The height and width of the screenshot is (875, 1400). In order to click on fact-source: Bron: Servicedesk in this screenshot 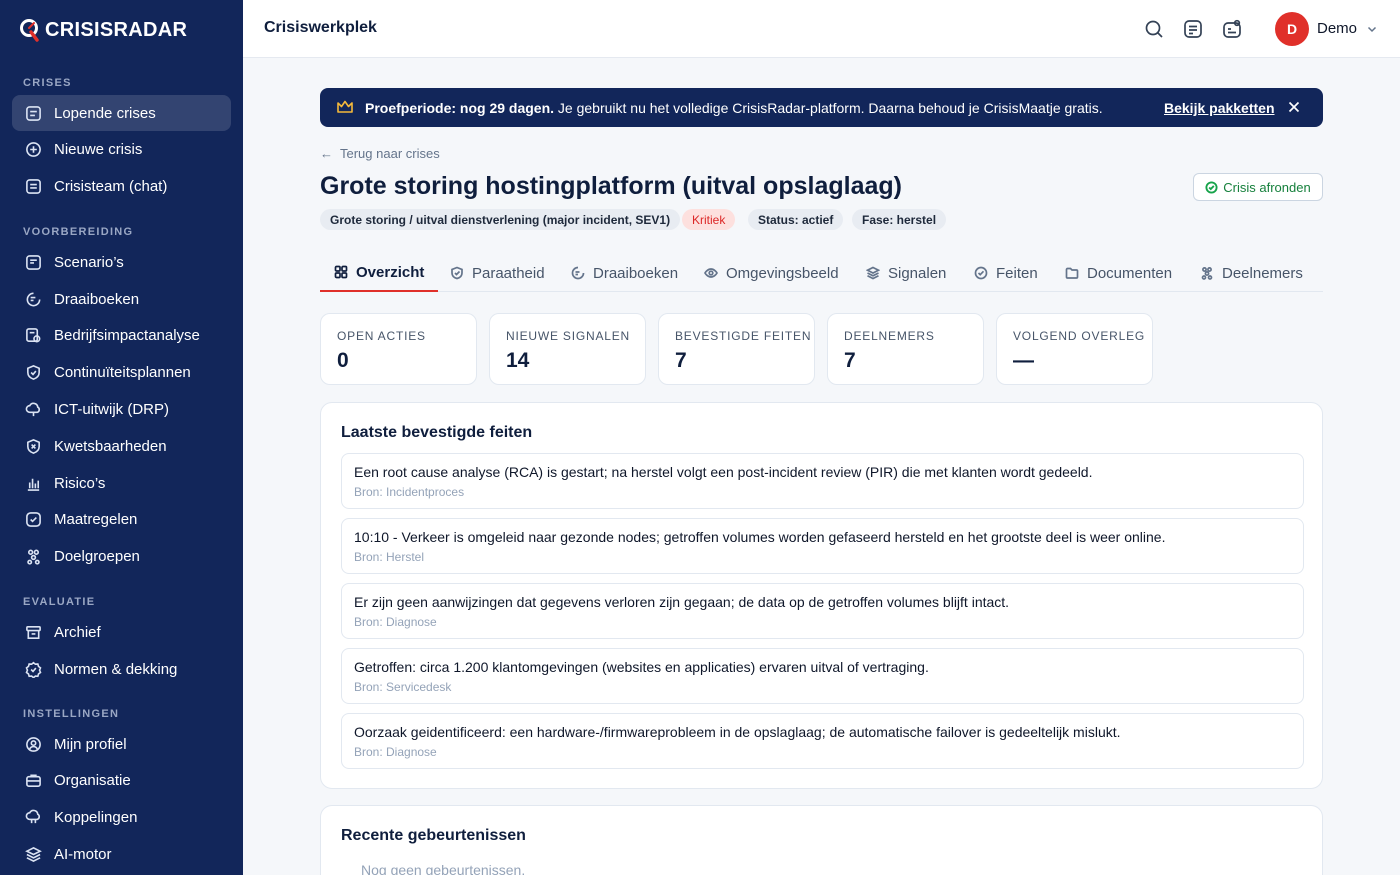, I will do `click(403, 687)`.